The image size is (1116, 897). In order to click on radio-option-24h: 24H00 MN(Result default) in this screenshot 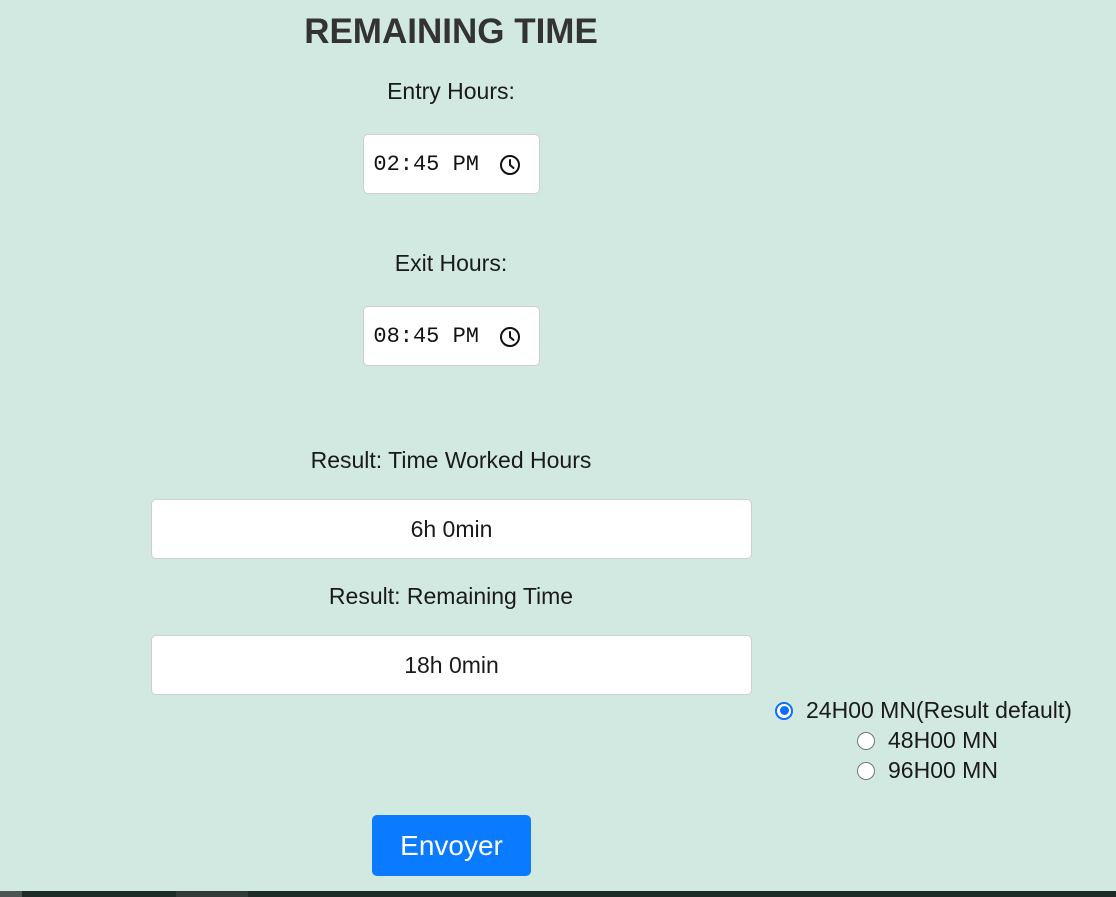, I will do `click(923, 710)`.